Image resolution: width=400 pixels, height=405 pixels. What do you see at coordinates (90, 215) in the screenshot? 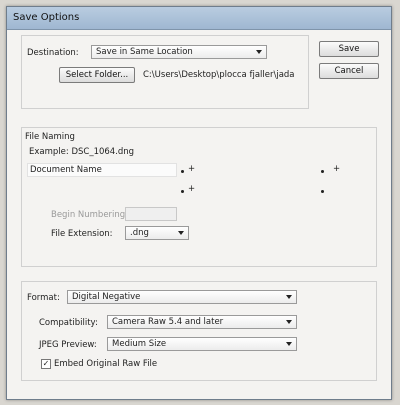
I see `begin-numbering-label: Begin Numbering:` at bounding box center [90, 215].